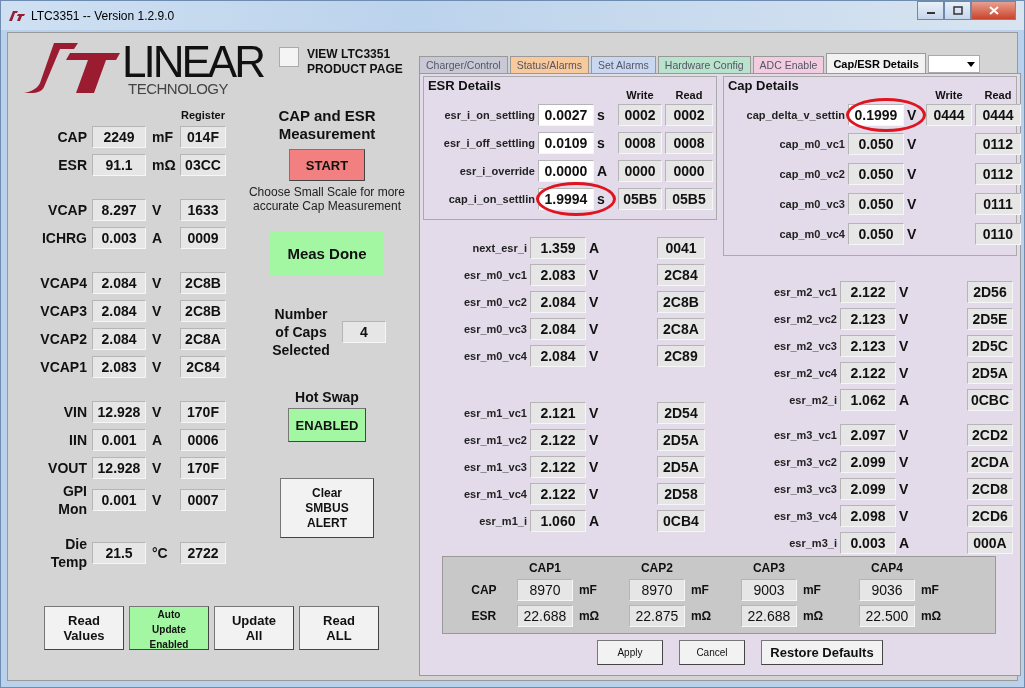  I want to click on register-field: 2D5E, so click(989, 318).